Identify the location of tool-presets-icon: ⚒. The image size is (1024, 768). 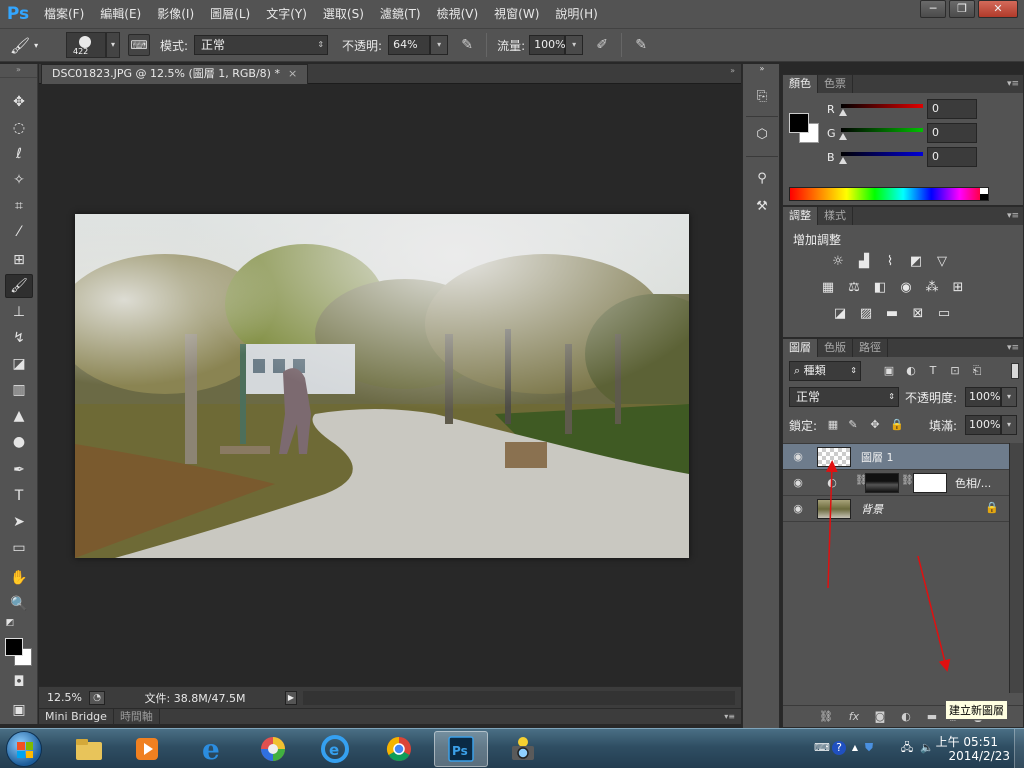
(762, 207).